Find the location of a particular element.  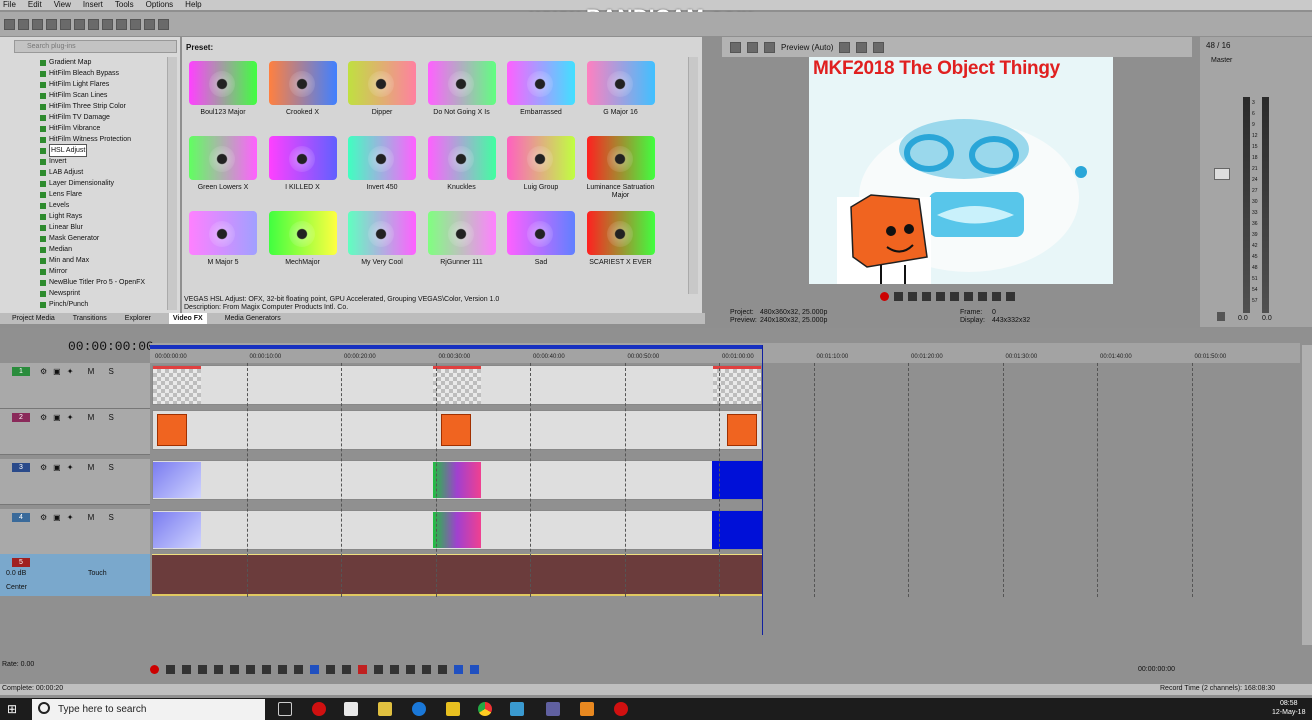

audio-track-header: 5 0.0 dB Touch Center is located at coordinates (75, 575).